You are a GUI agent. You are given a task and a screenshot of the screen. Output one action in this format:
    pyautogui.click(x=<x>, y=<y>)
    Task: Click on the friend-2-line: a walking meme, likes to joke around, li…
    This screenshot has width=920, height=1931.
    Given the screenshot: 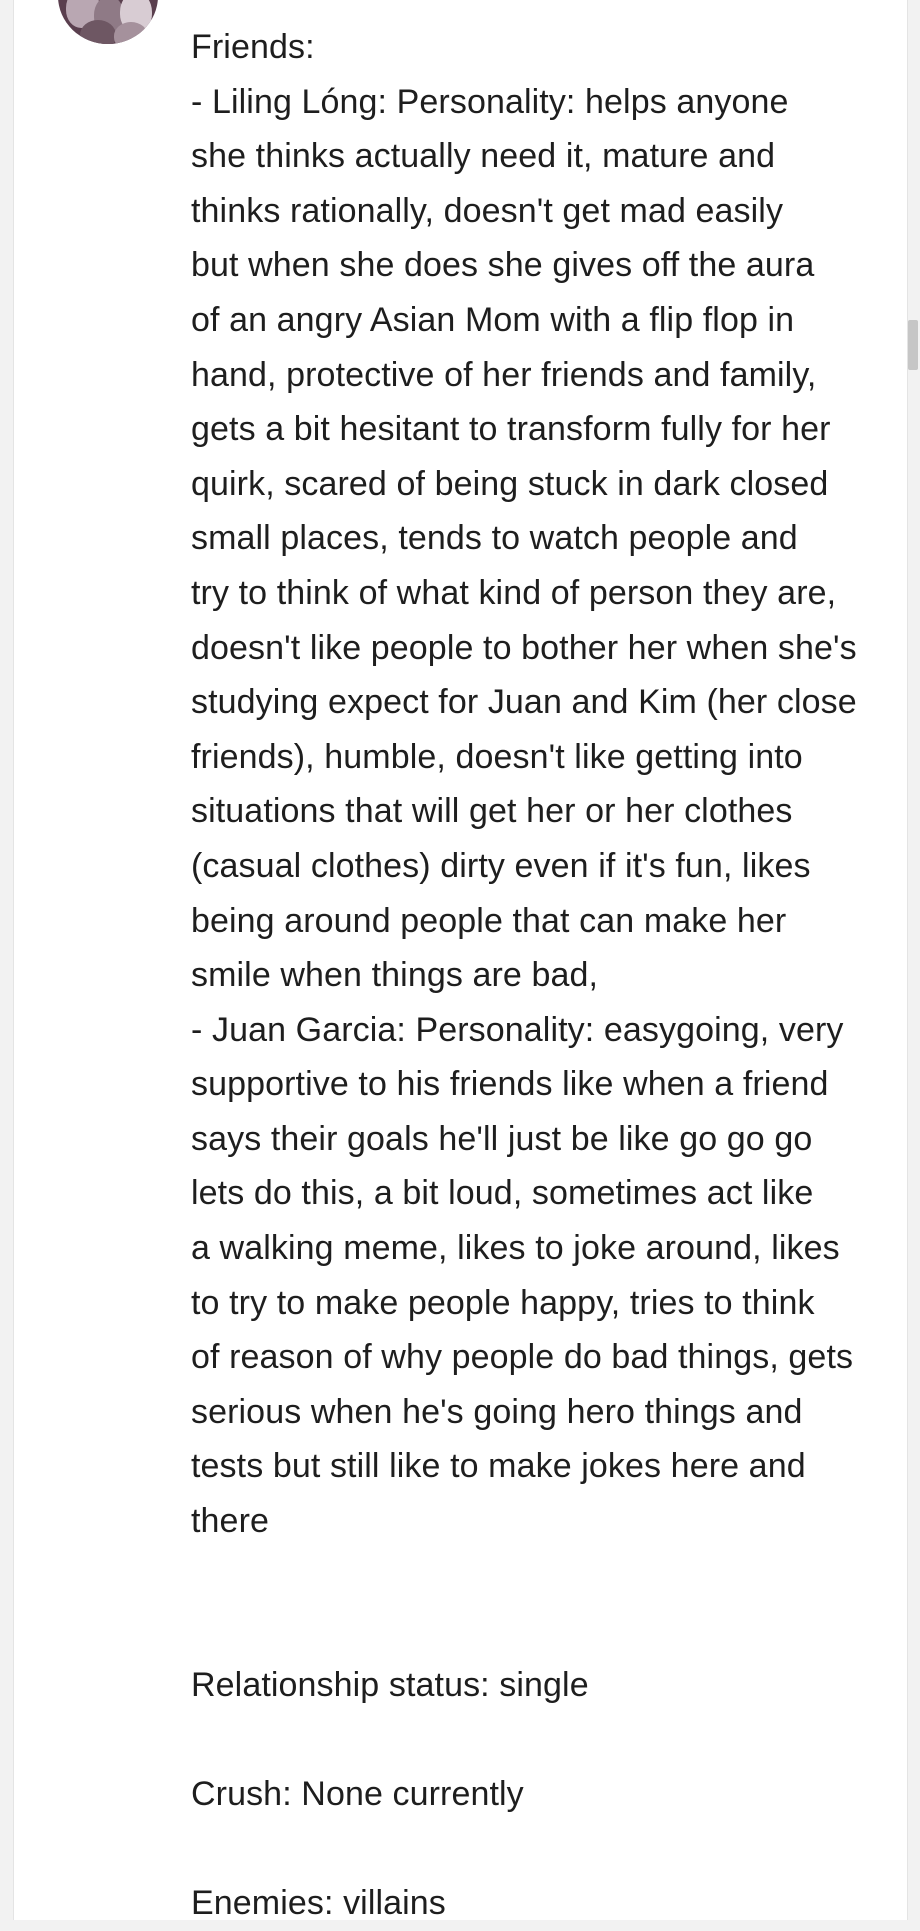 What is the action you would take?
    pyautogui.click(x=515, y=1248)
    